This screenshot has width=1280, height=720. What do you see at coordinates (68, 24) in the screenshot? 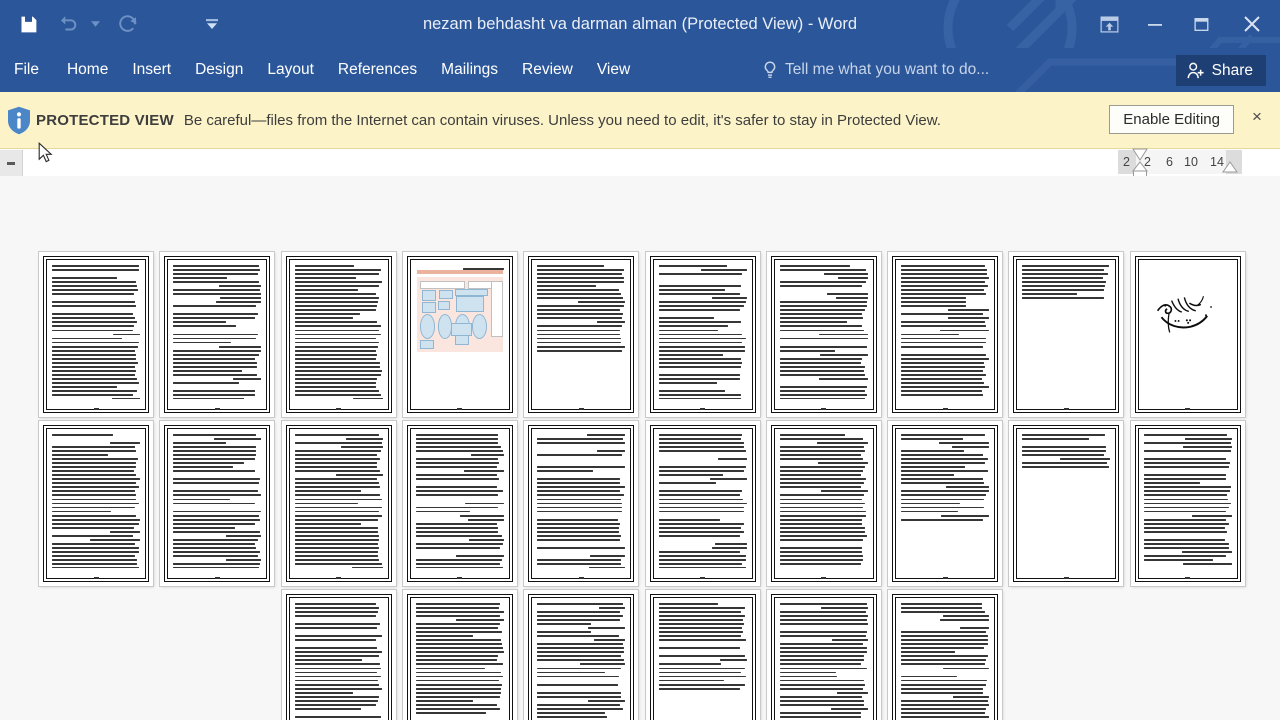
I see `undo-icon` at bounding box center [68, 24].